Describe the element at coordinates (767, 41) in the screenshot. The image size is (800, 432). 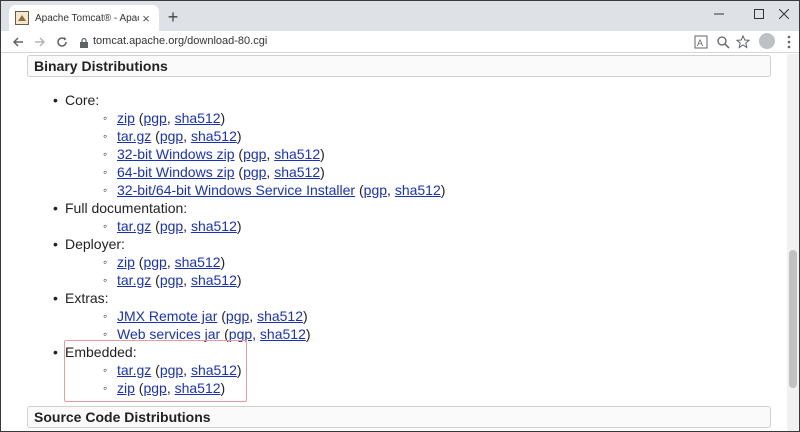
I see `account-avatar` at that location.